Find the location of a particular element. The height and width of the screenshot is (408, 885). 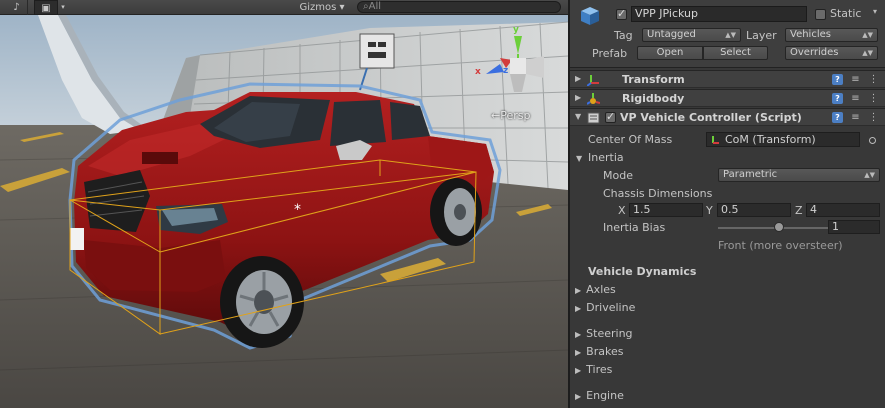

gameobject-cube-icon is located at coordinates (590, 16).